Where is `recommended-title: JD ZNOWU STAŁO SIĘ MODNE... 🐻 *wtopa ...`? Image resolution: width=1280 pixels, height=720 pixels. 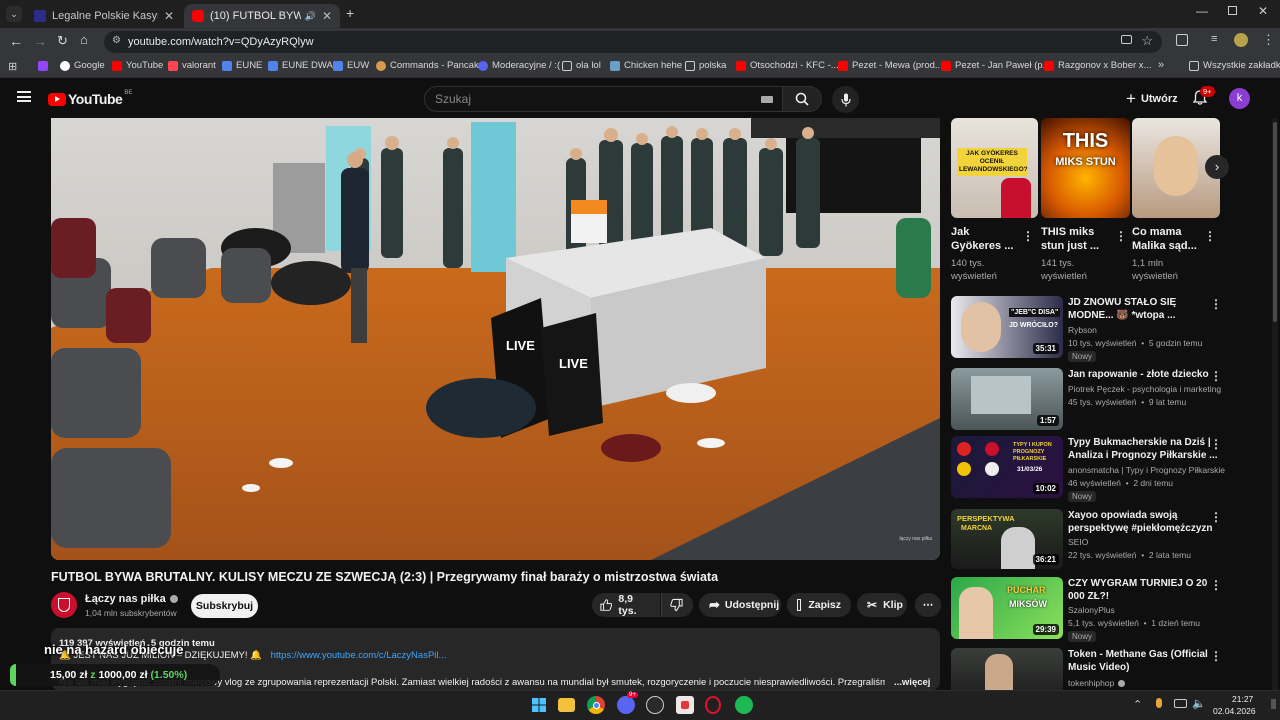 recommended-title: JD ZNOWU STAŁO SIĘ MODNE... 🐻 *wtopa ... is located at coordinates (1122, 309).